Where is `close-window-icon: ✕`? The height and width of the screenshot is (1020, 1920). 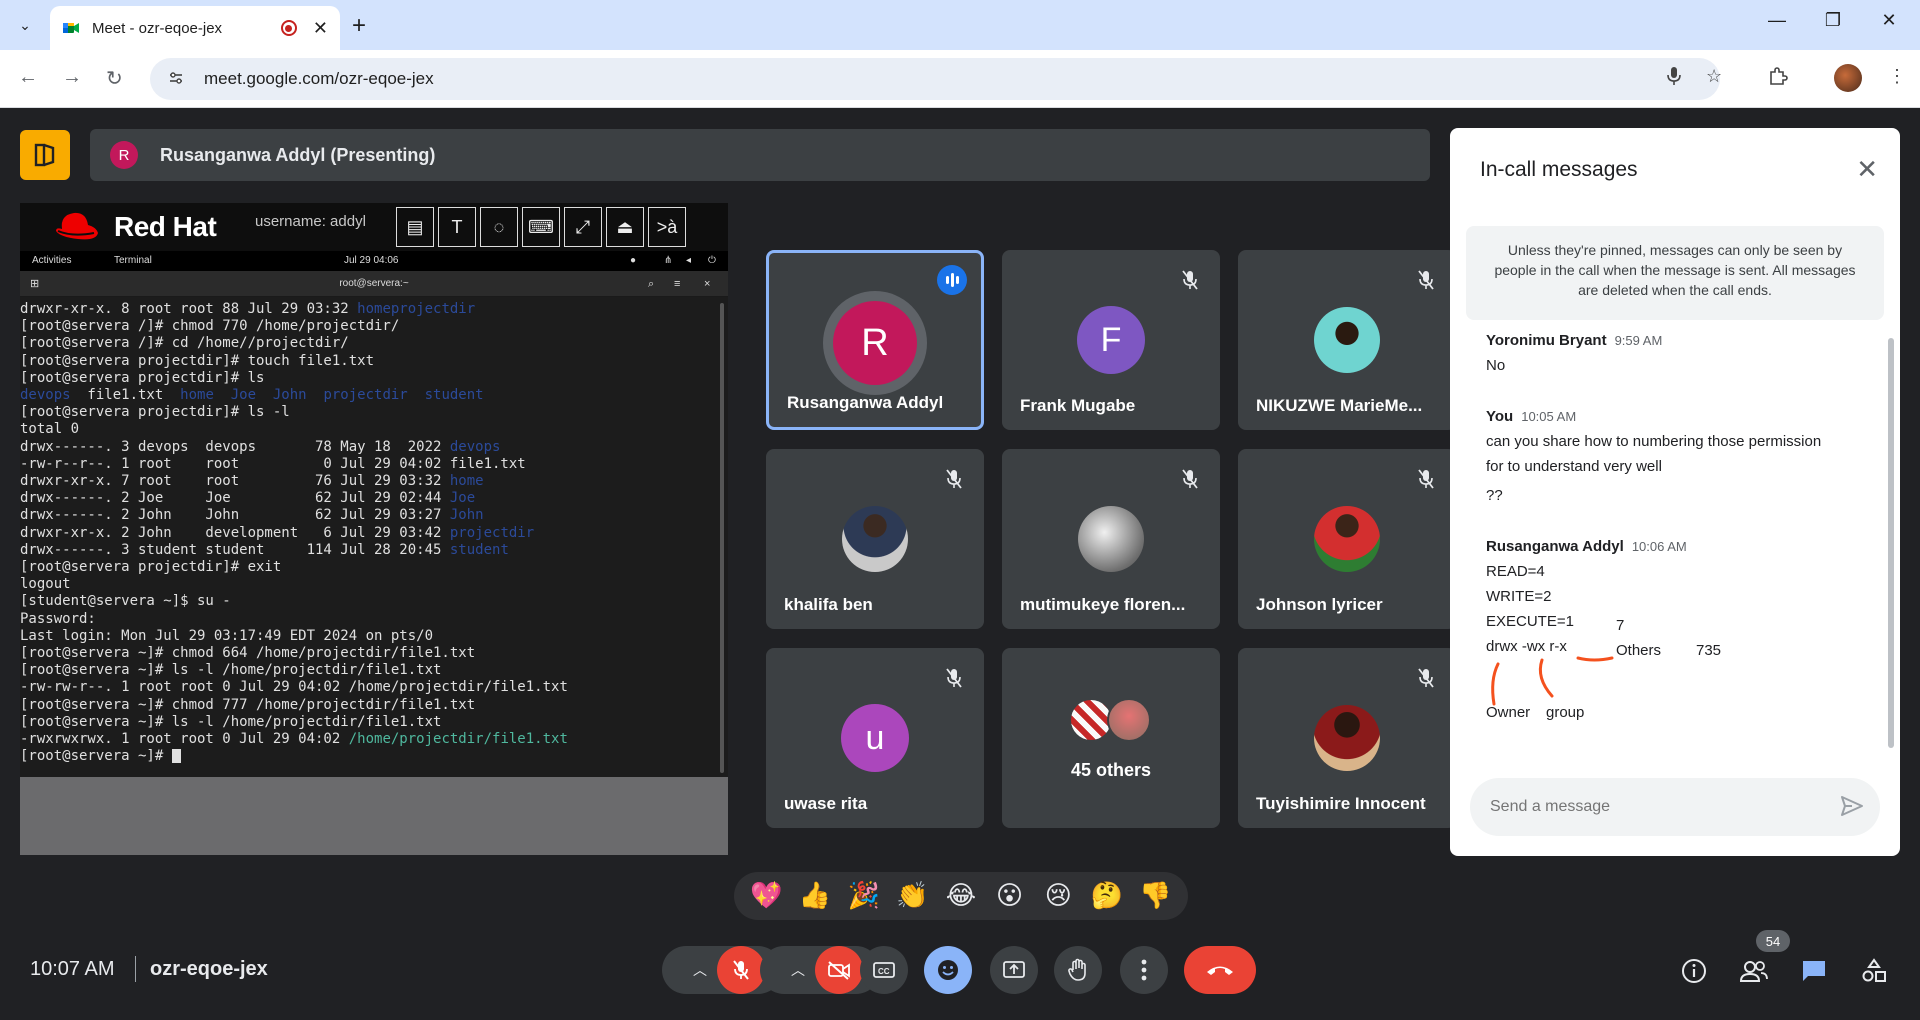
close-window-icon: ✕ is located at coordinates (1889, 20).